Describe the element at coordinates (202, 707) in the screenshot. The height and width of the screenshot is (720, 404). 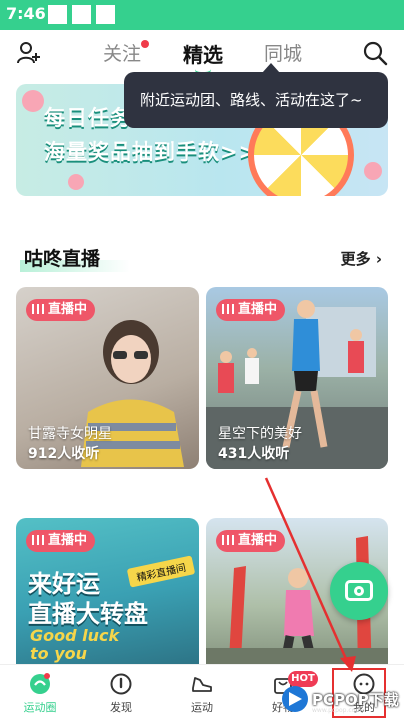
I see `nav-label: 运动` at that location.